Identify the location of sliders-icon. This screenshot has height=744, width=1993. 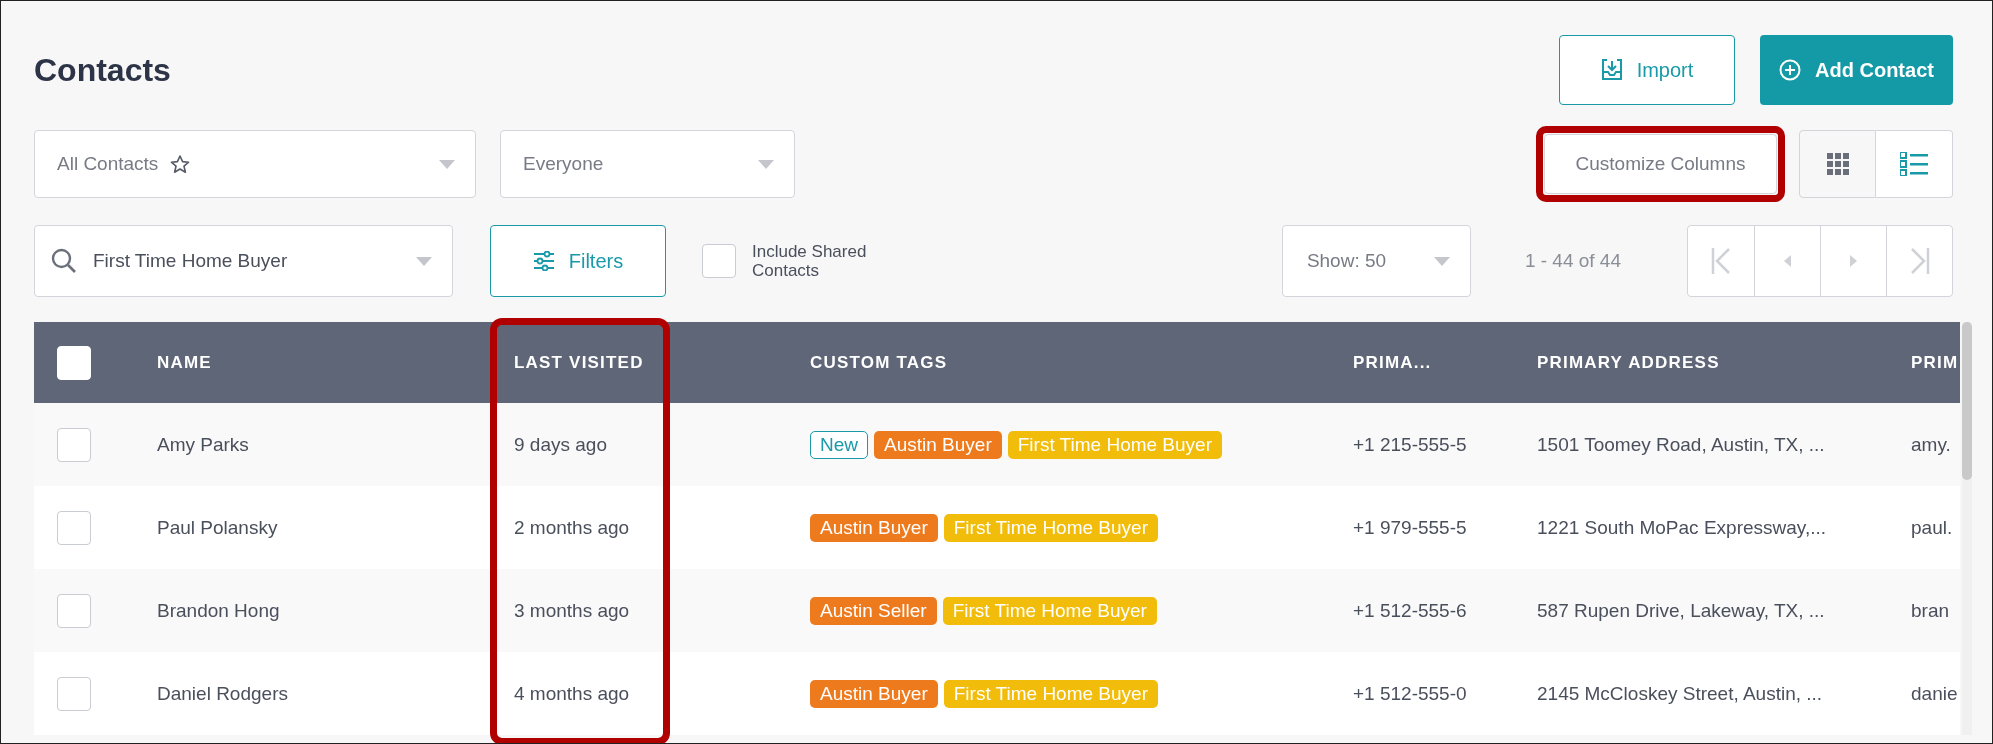
(543, 261).